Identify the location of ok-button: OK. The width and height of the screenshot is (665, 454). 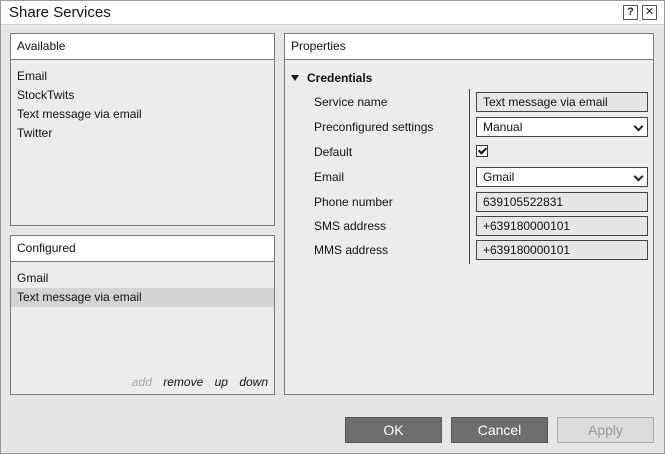
(393, 430).